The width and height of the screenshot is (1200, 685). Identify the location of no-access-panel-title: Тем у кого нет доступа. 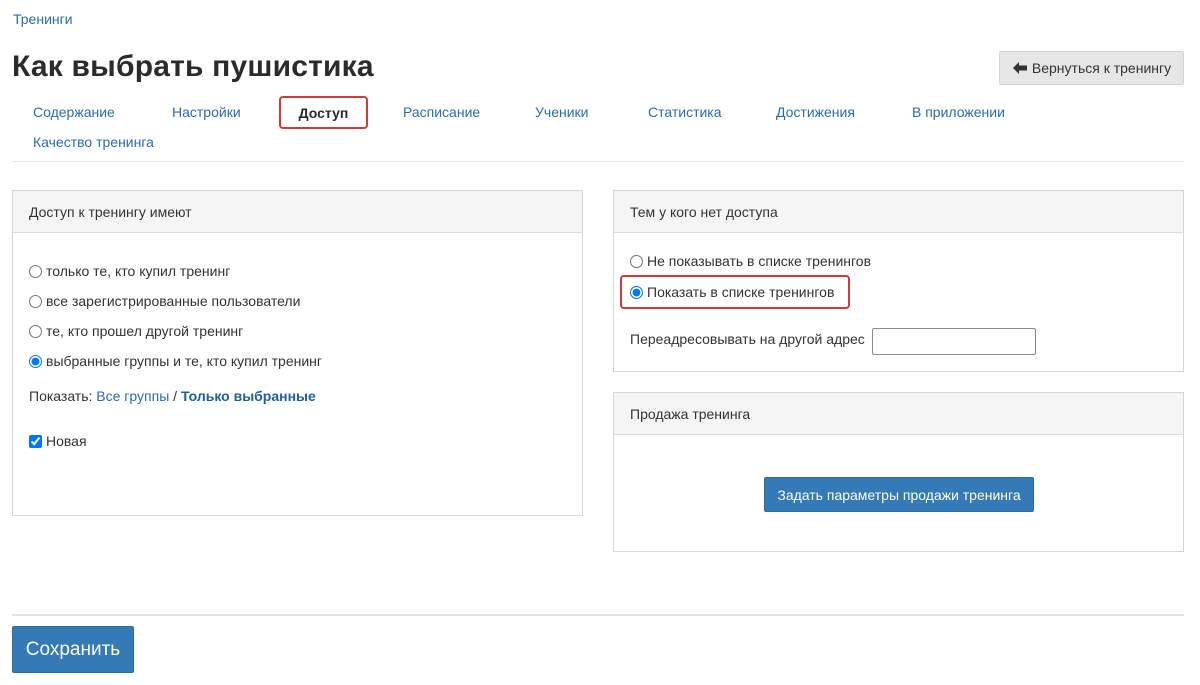
(898, 212).